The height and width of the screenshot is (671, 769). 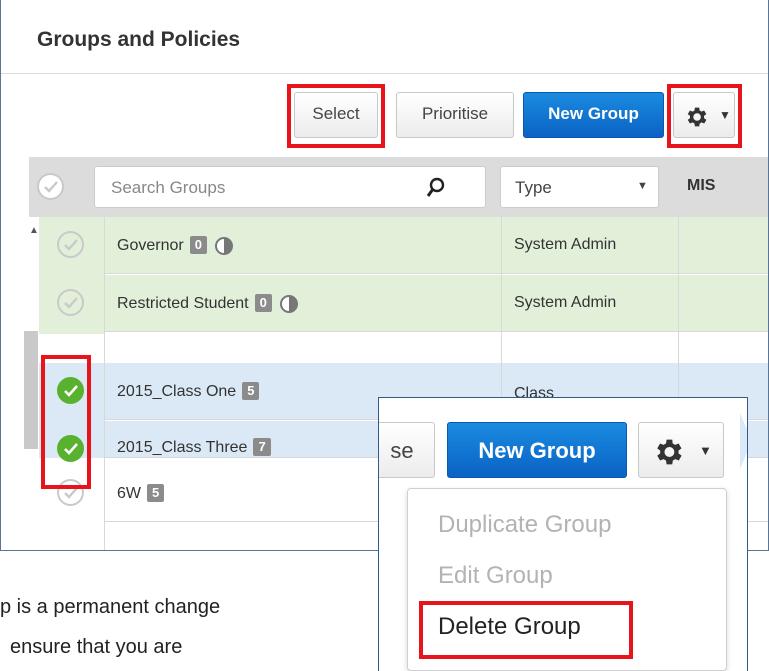 I want to click on body-text-line: ensure that you are, so click(x=96, y=647).